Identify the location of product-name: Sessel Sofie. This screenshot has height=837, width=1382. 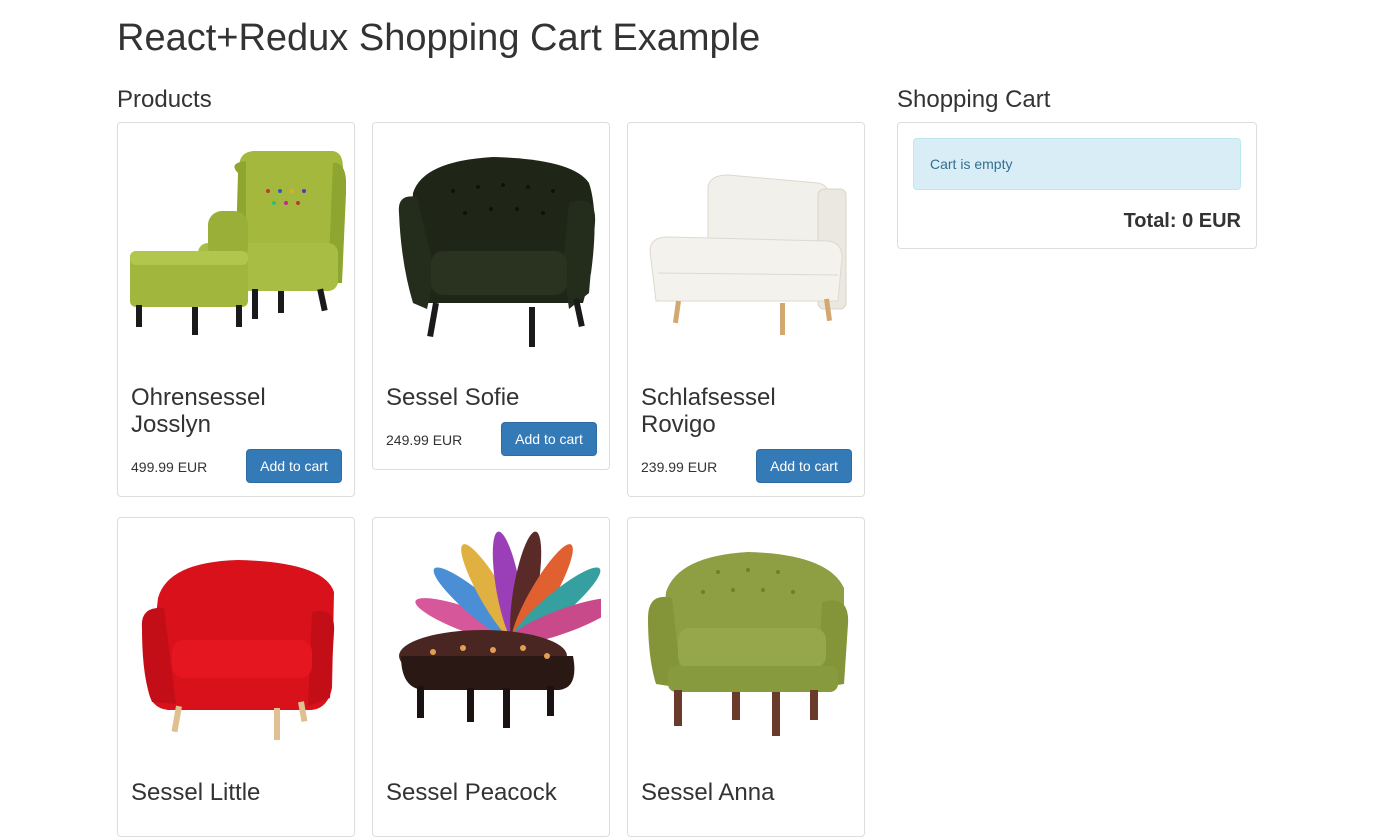
(453, 397).